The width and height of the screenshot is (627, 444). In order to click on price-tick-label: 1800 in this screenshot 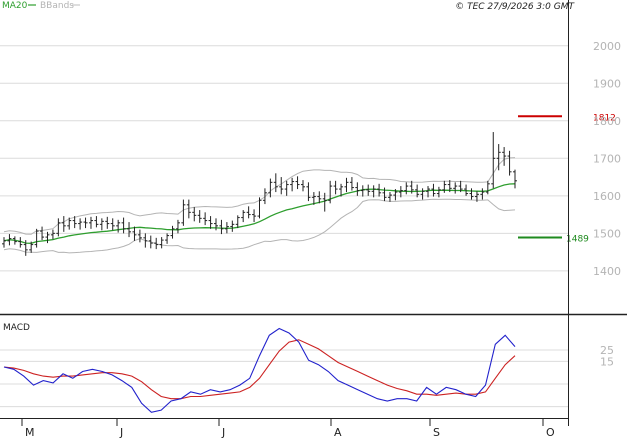, I will do `click(607, 121)`.